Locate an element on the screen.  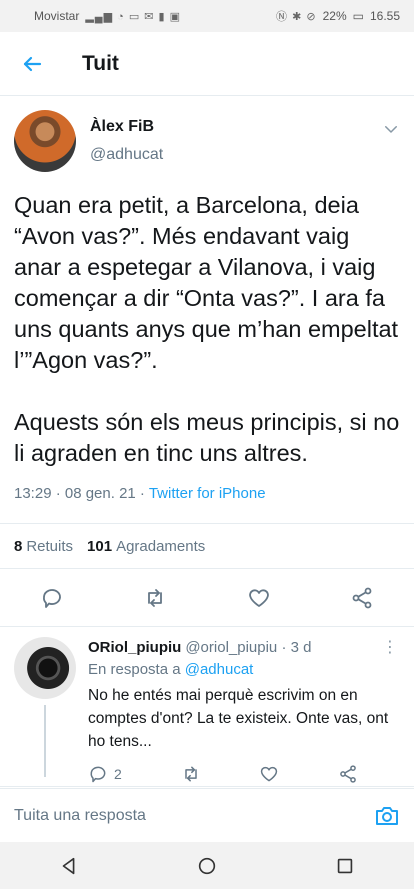
battery-percent: 22% is located at coordinates (334, 16).